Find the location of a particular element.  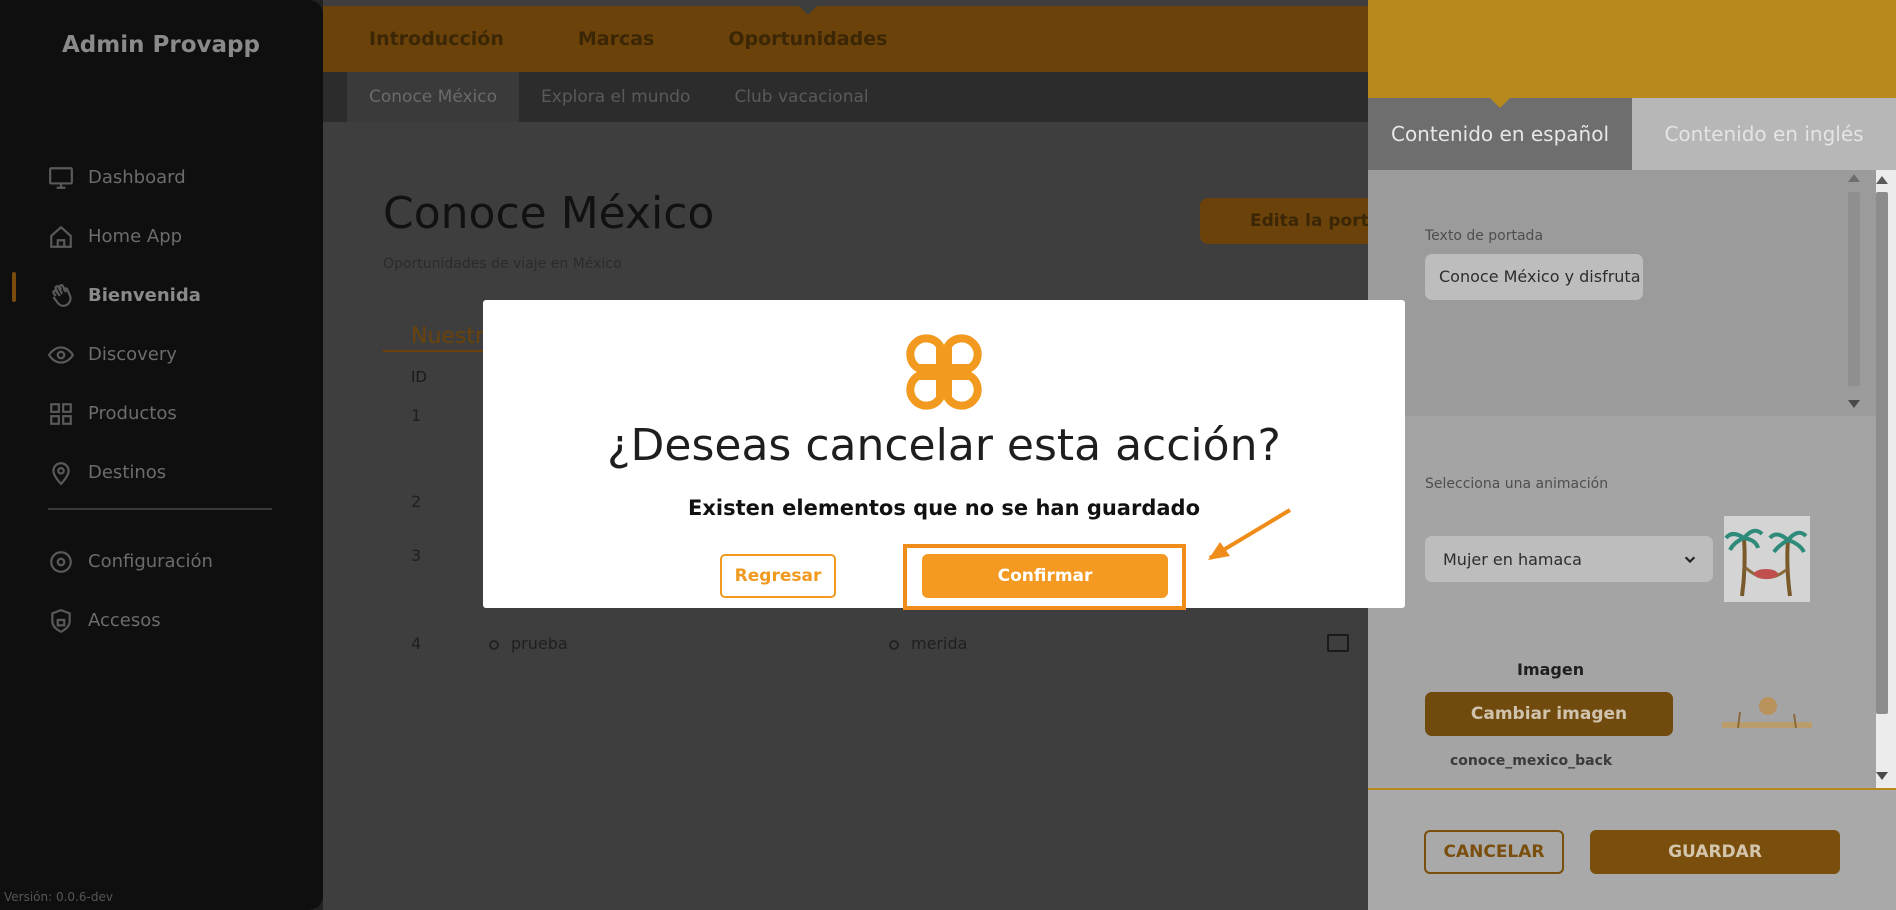

sidebar-item-configuracion: Configuración is located at coordinates (168, 561).